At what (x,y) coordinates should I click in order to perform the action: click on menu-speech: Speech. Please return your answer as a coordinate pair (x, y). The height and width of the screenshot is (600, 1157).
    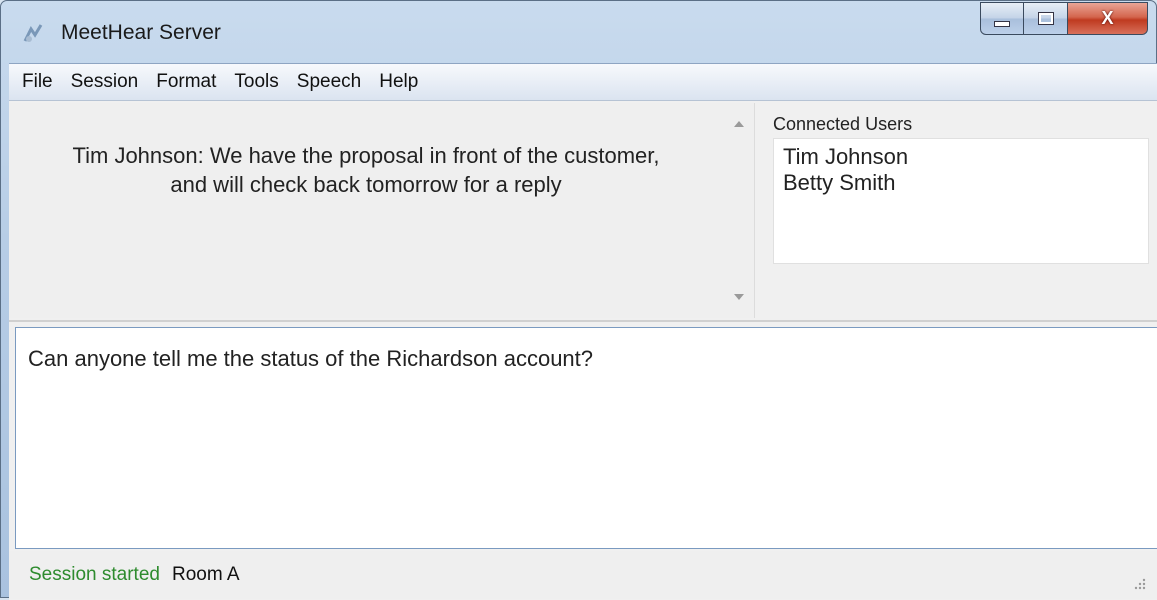
    Looking at the image, I should click on (329, 82).